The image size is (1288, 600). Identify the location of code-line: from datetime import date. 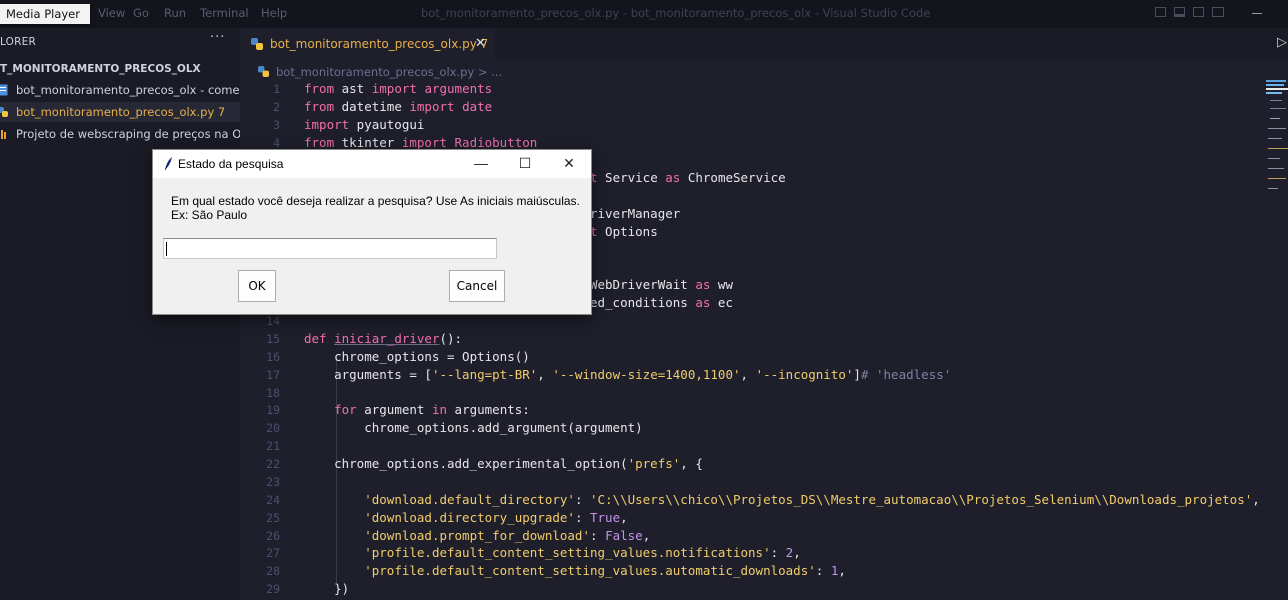
(398, 106).